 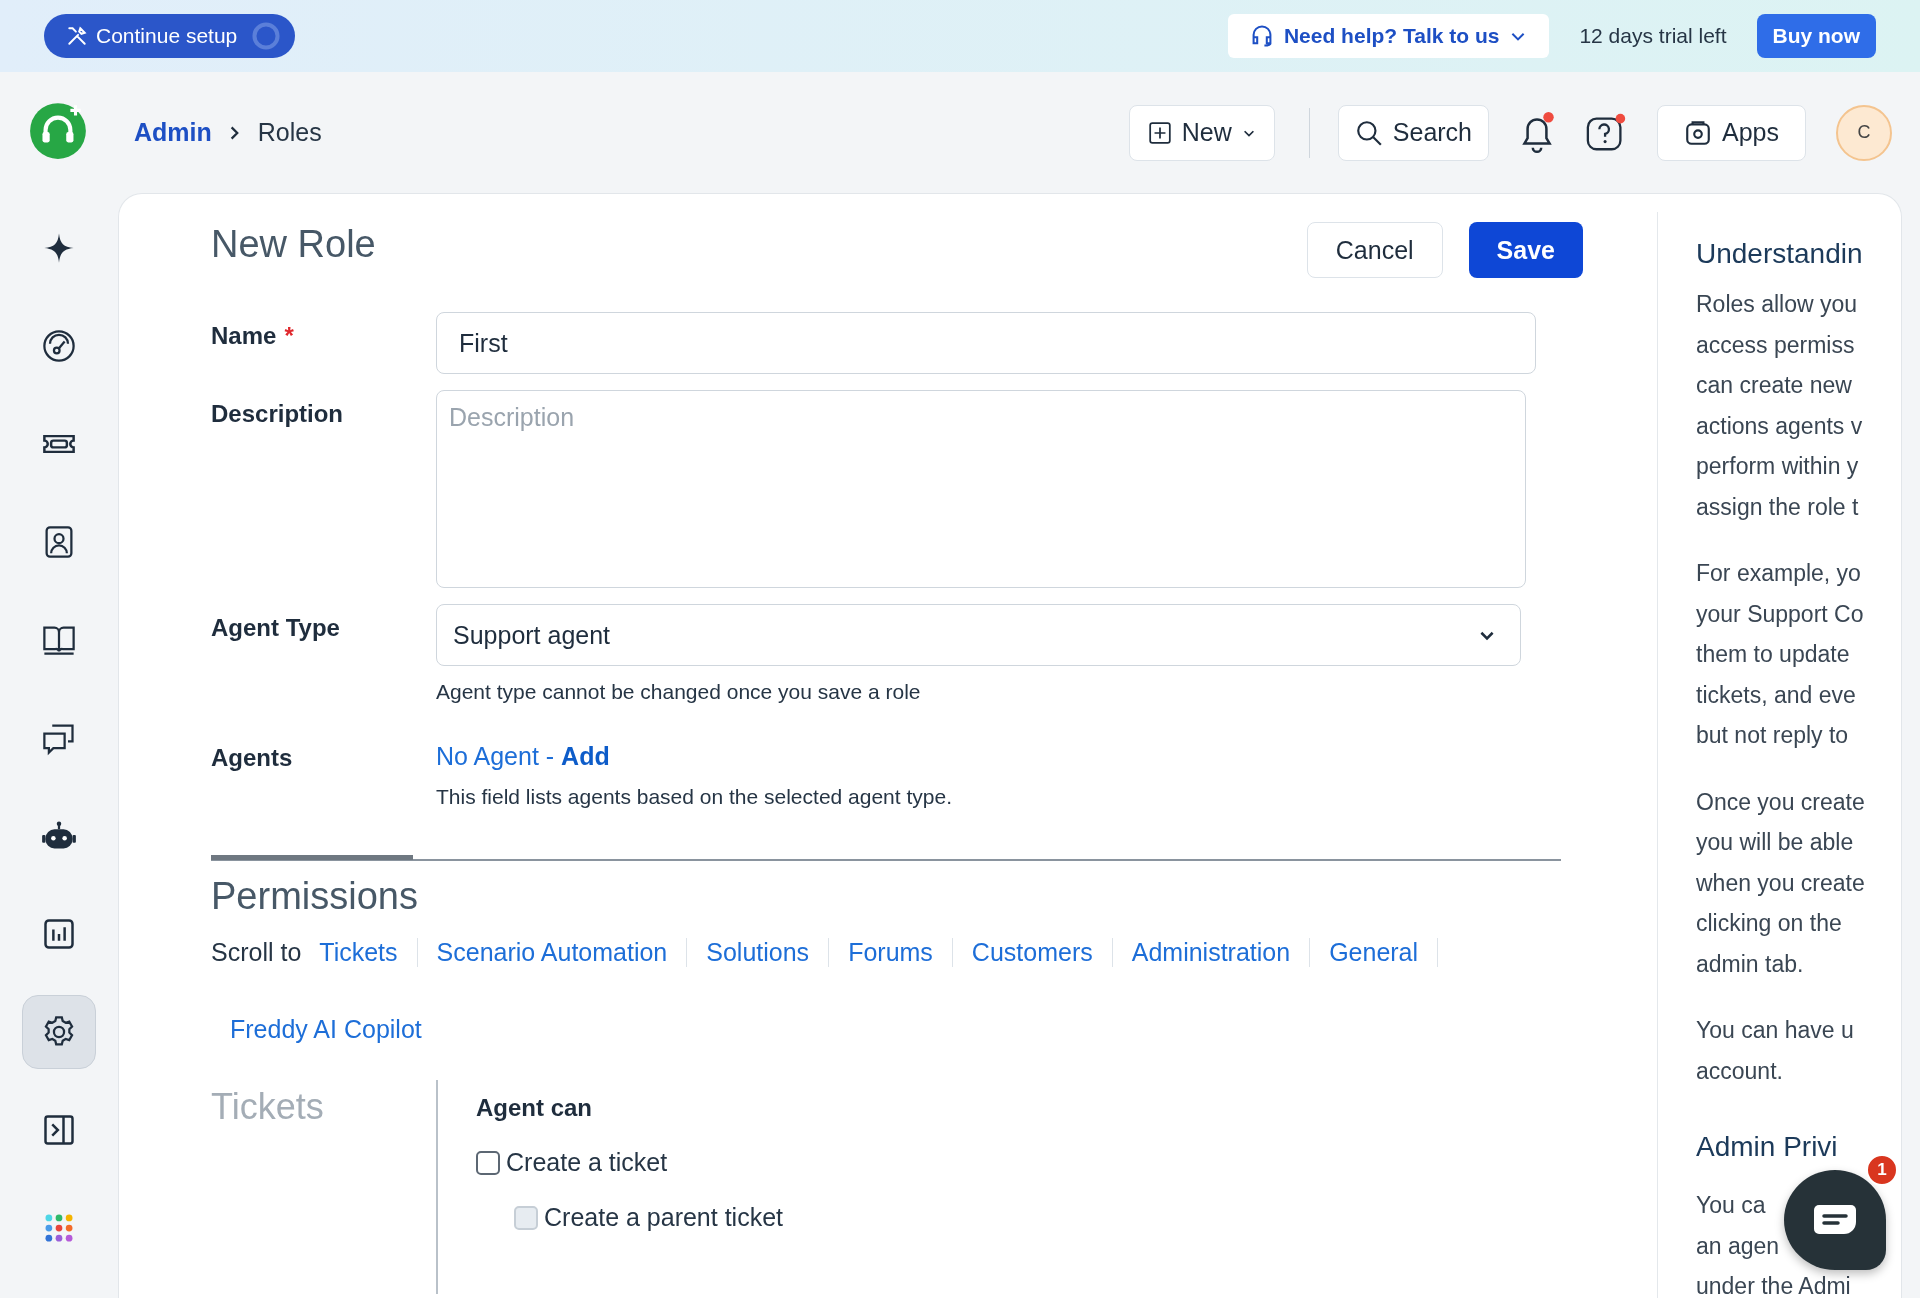 I want to click on plus-square-icon, so click(x=1159, y=132).